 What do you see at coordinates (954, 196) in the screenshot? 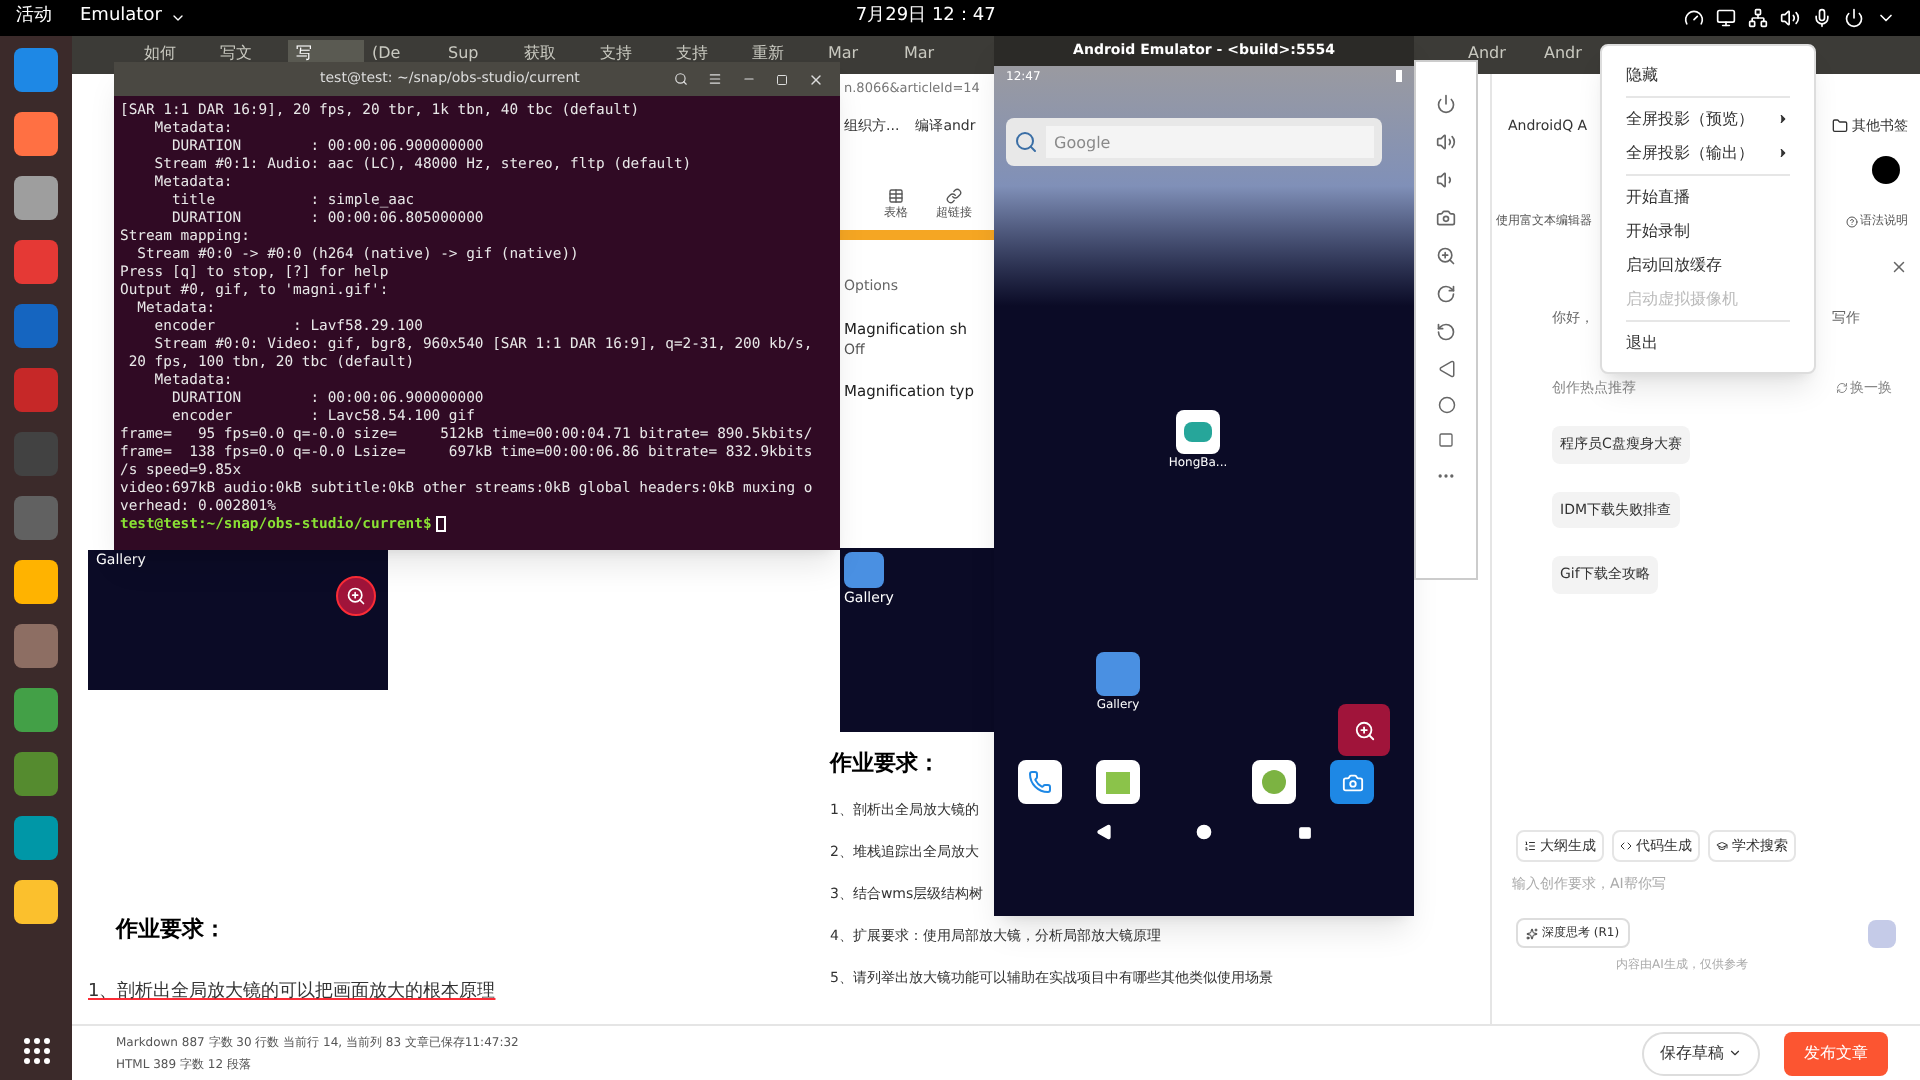
I see `link-icon` at bounding box center [954, 196].